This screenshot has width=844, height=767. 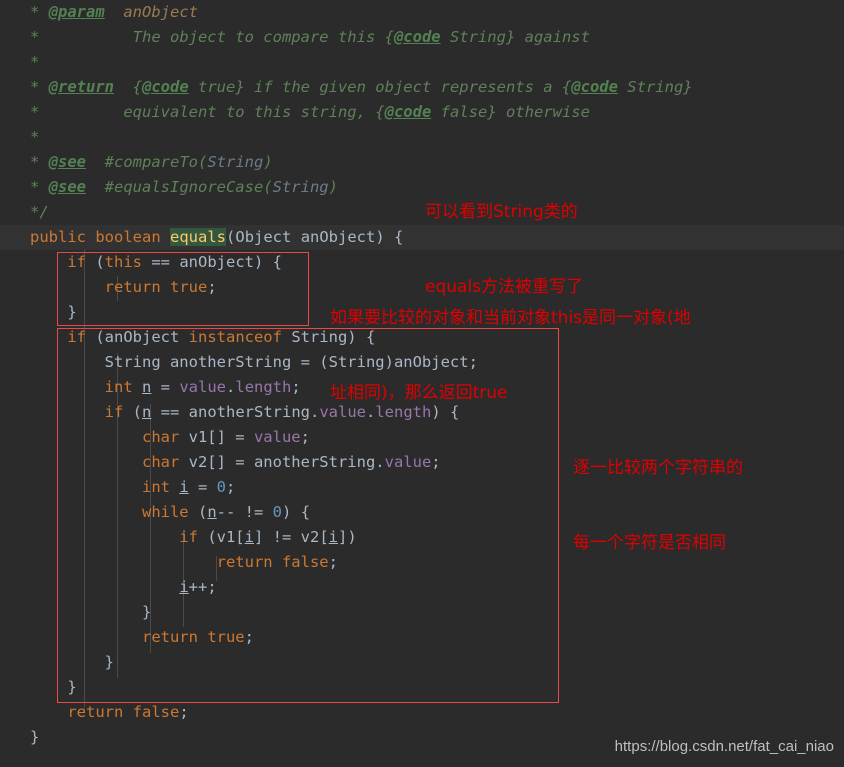 What do you see at coordinates (291, 537) in the screenshot?
I see `token-plain: ] != v2[` at bounding box center [291, 537].